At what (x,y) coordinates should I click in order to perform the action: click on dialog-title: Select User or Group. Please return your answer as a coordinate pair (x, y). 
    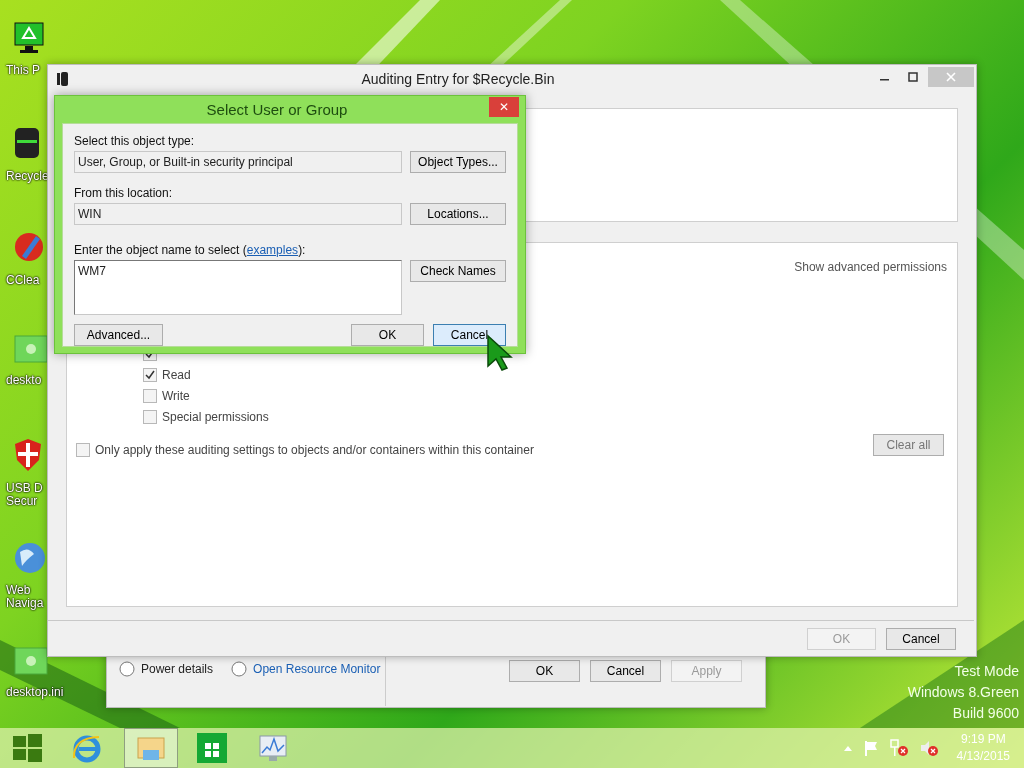
    Looking at the image, I should click on (277, 109).